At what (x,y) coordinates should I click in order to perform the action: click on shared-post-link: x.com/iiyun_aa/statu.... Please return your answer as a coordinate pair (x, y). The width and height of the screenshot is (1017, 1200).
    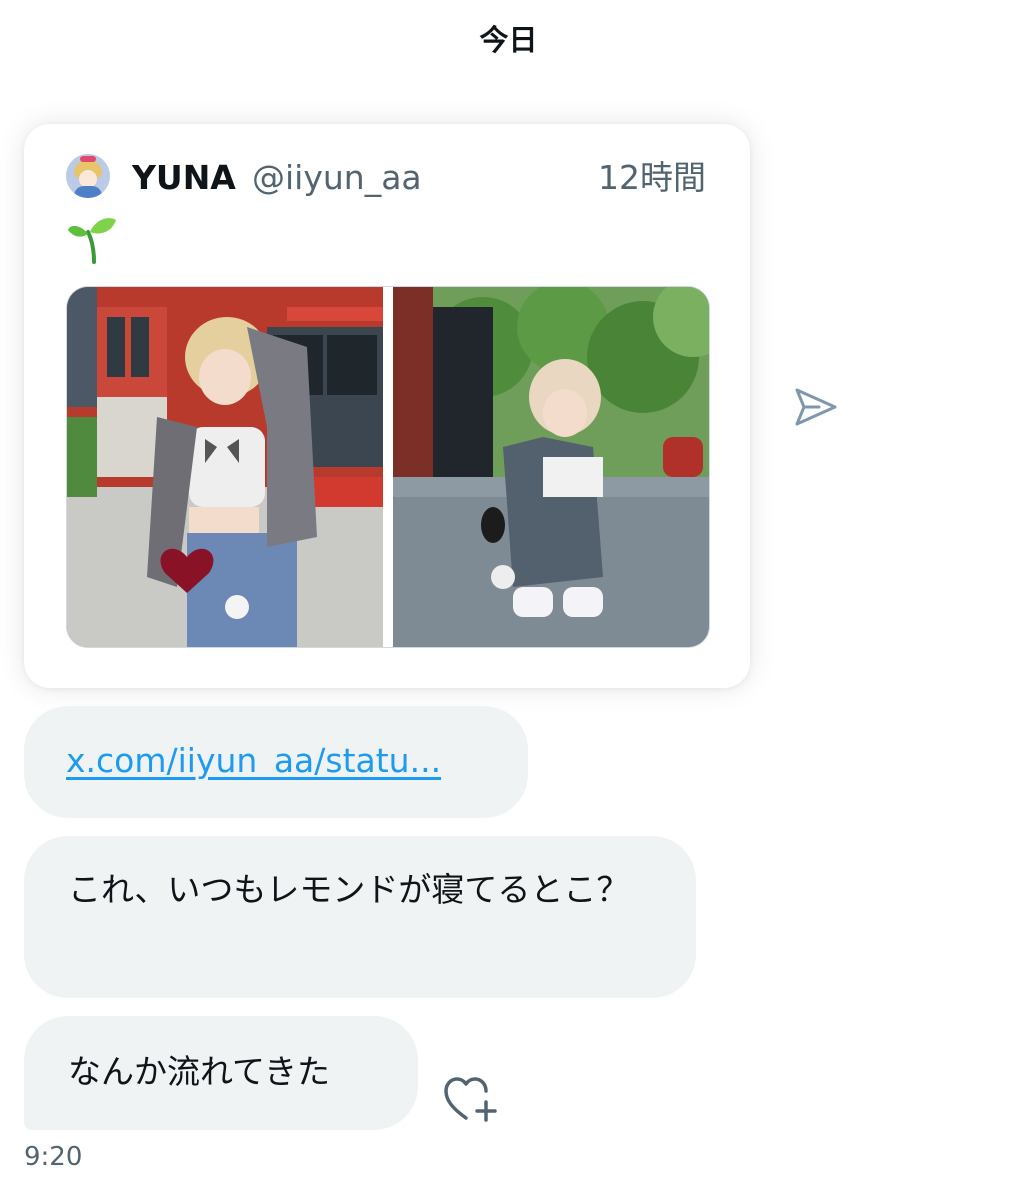
    Looking at the image, I should click on (253, 760).